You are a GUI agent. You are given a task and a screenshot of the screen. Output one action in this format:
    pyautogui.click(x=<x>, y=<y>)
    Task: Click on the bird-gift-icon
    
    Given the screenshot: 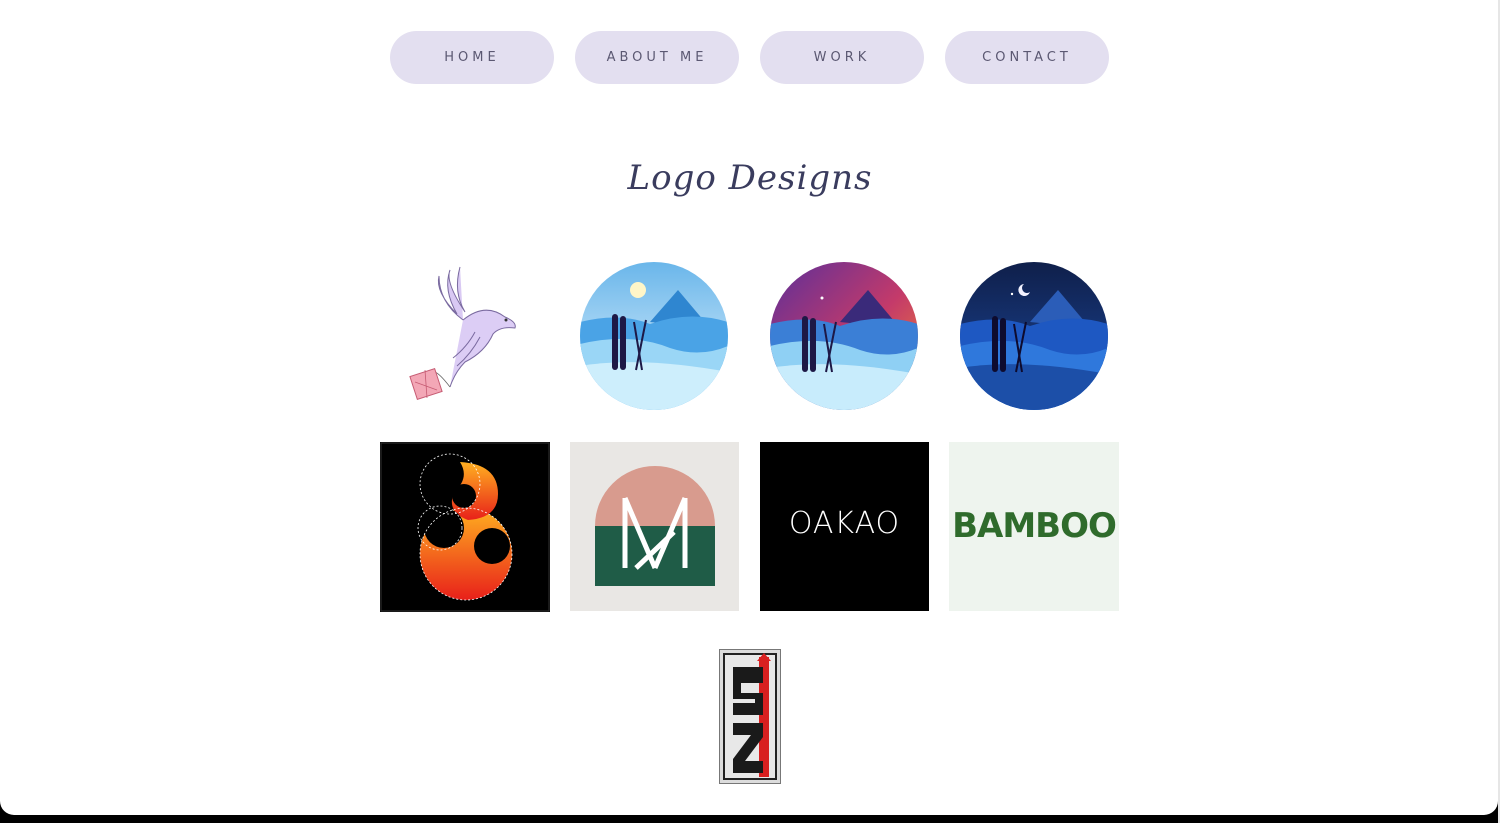 What is the action you would take?
    pyautogui.click(x=462, y=333)
    